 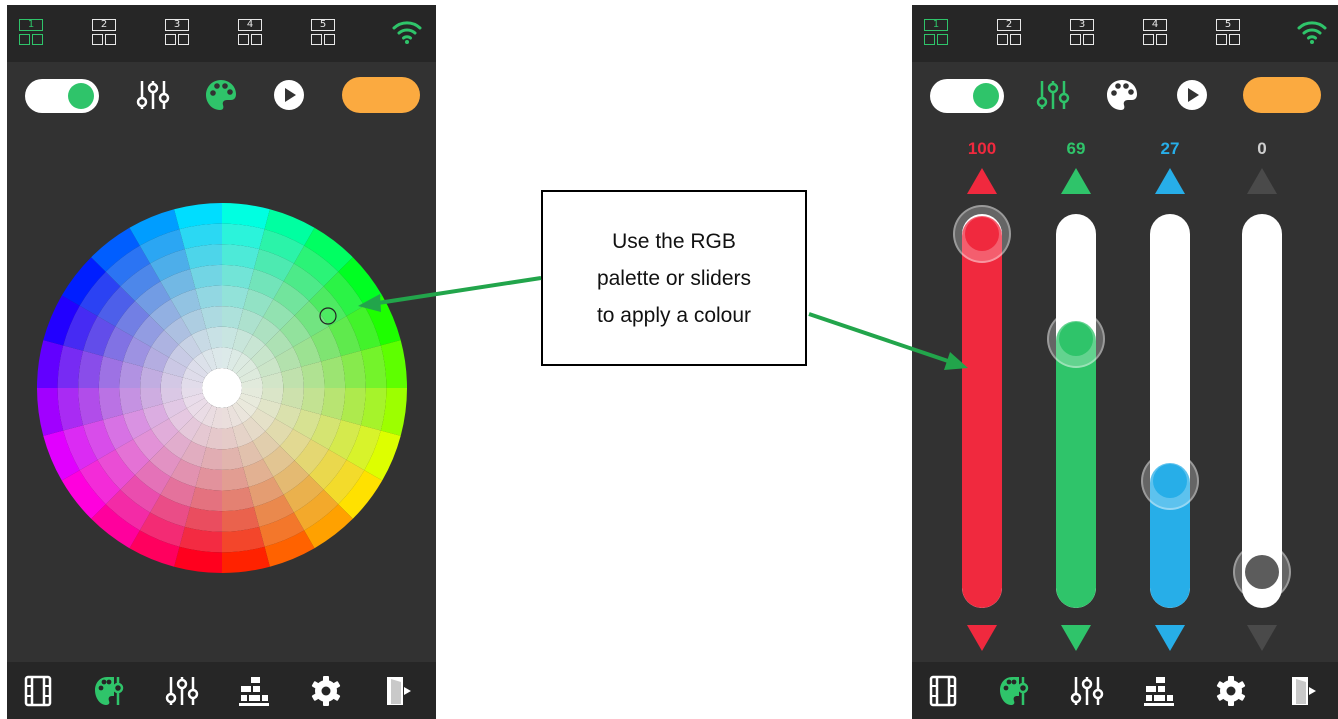 What do you see at coordinates (982, 638) in the screenshot?
I see `red-decrease-button` at bounding box center [982, 638].